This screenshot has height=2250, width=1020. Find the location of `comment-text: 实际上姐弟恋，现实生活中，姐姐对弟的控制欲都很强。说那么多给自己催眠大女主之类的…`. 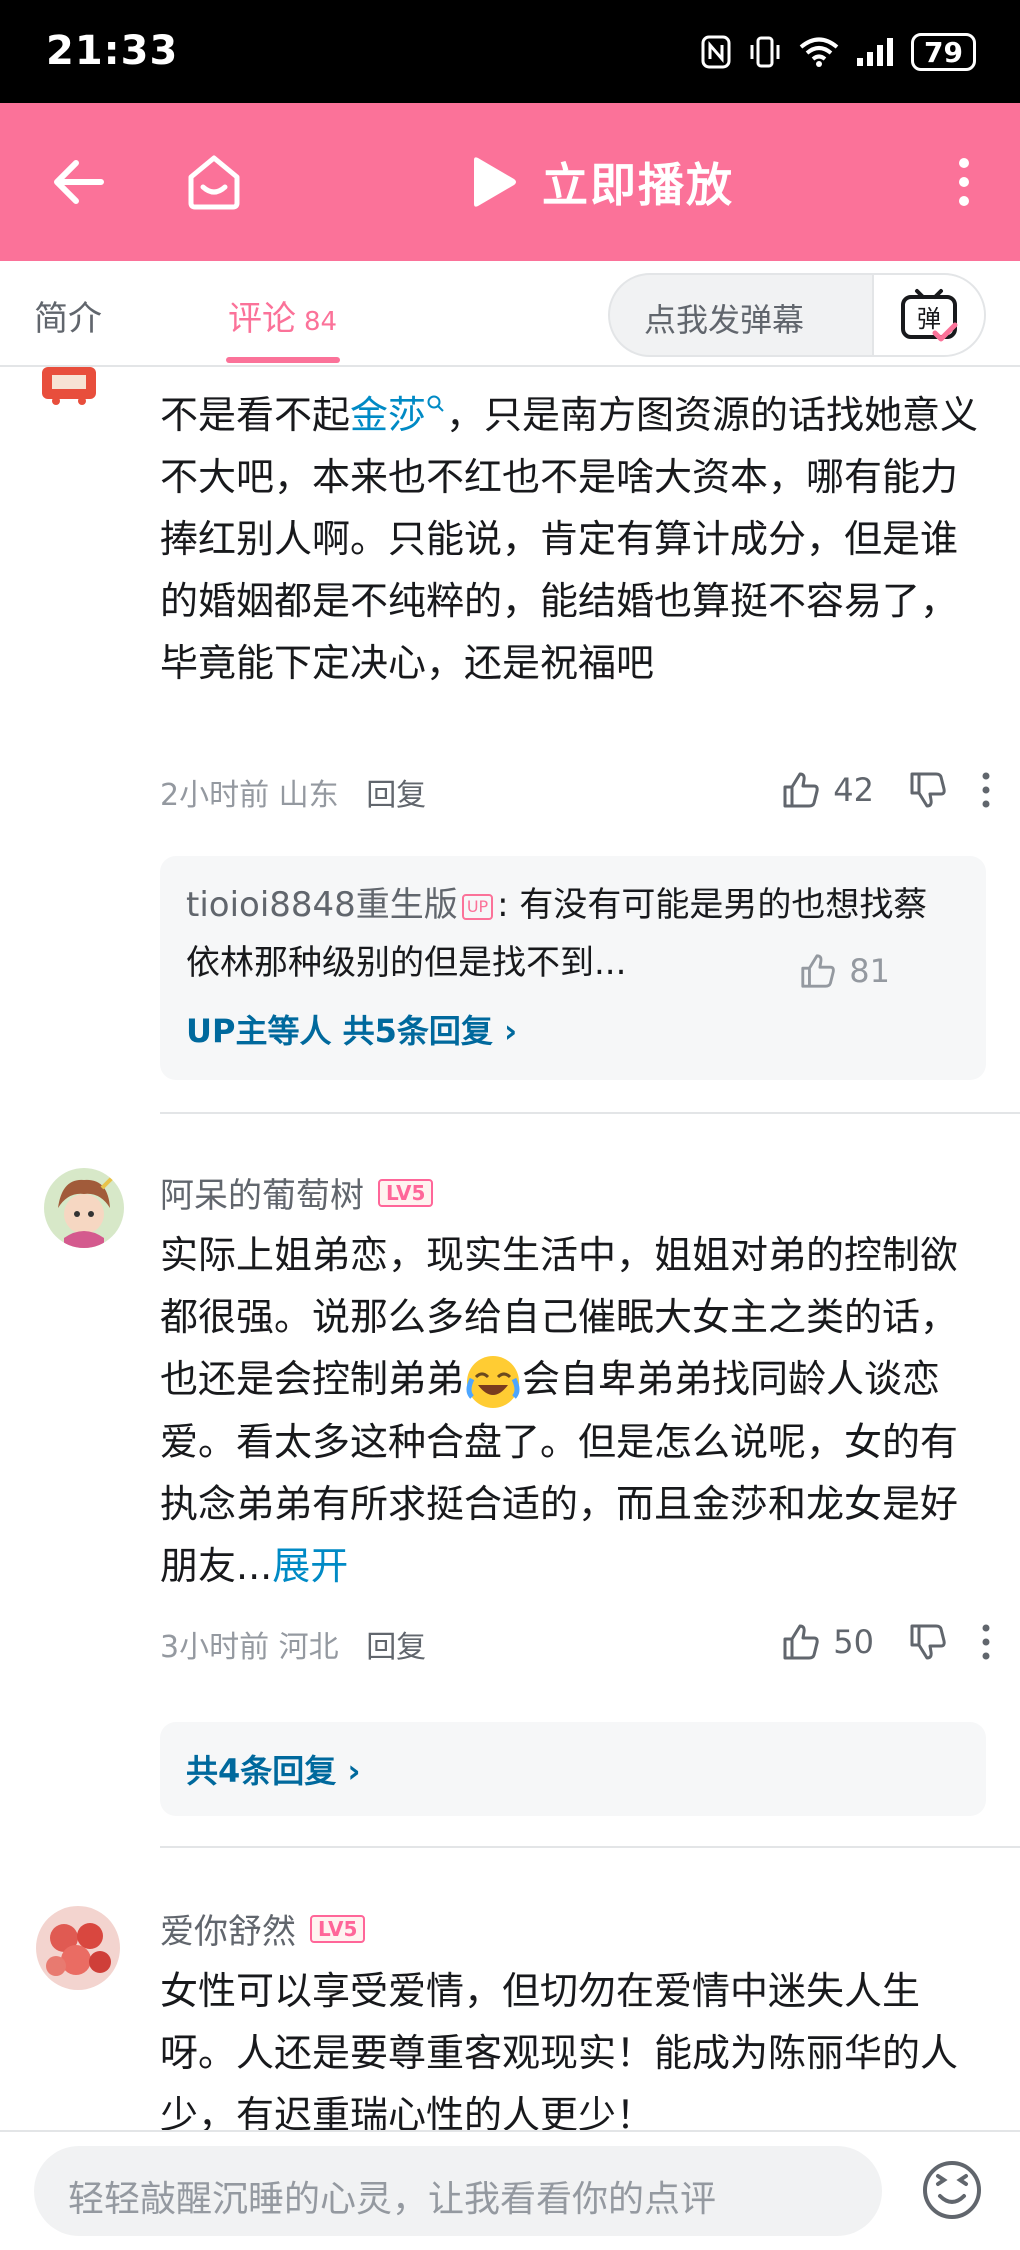

comment-text: 实际上姐弟恋，现实生活中，姐姐对弟的控制欲都很强。说那么多给自己催眠大女主之类的… is located at coordinates (575, 1410).